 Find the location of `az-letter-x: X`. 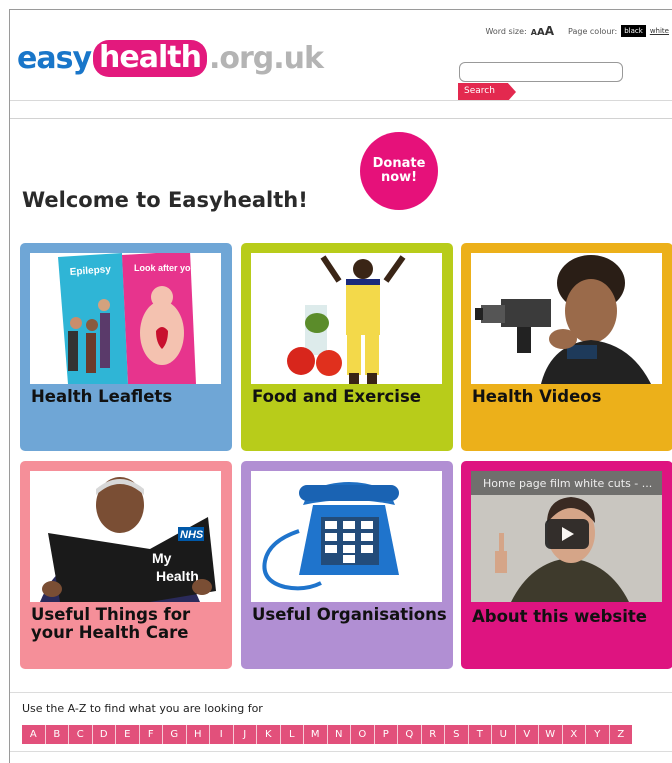

az-letter-x: X is located at coordinates (574, 734).